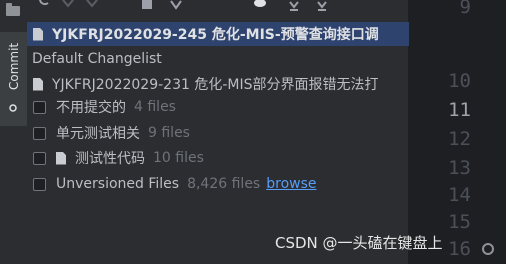 The height and width of the screenshot is (264, 506). Describe the element at coordinates (217, 9) in the screenshot. I see `commit-toolbar` at that location.